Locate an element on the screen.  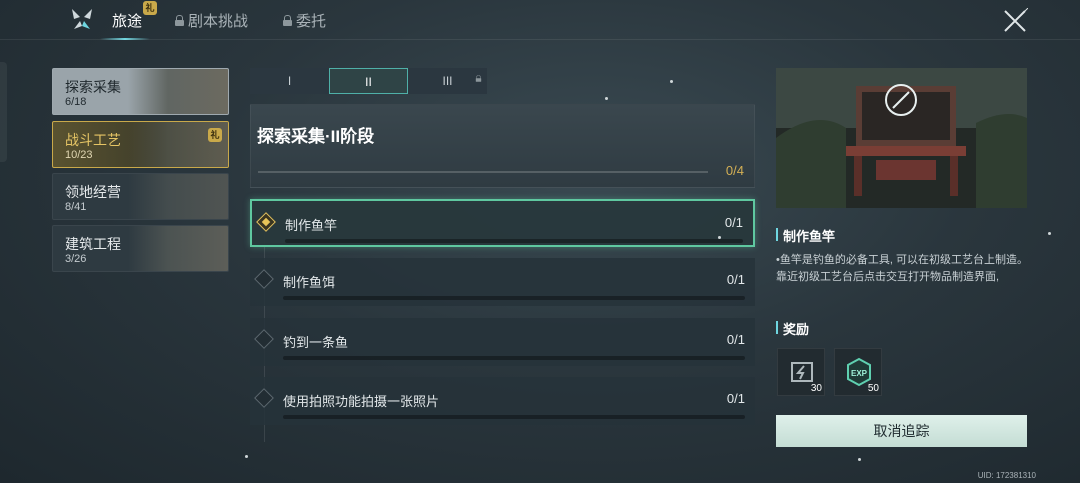
reward-item: EXP 50 is located at coordinates (858, 372).